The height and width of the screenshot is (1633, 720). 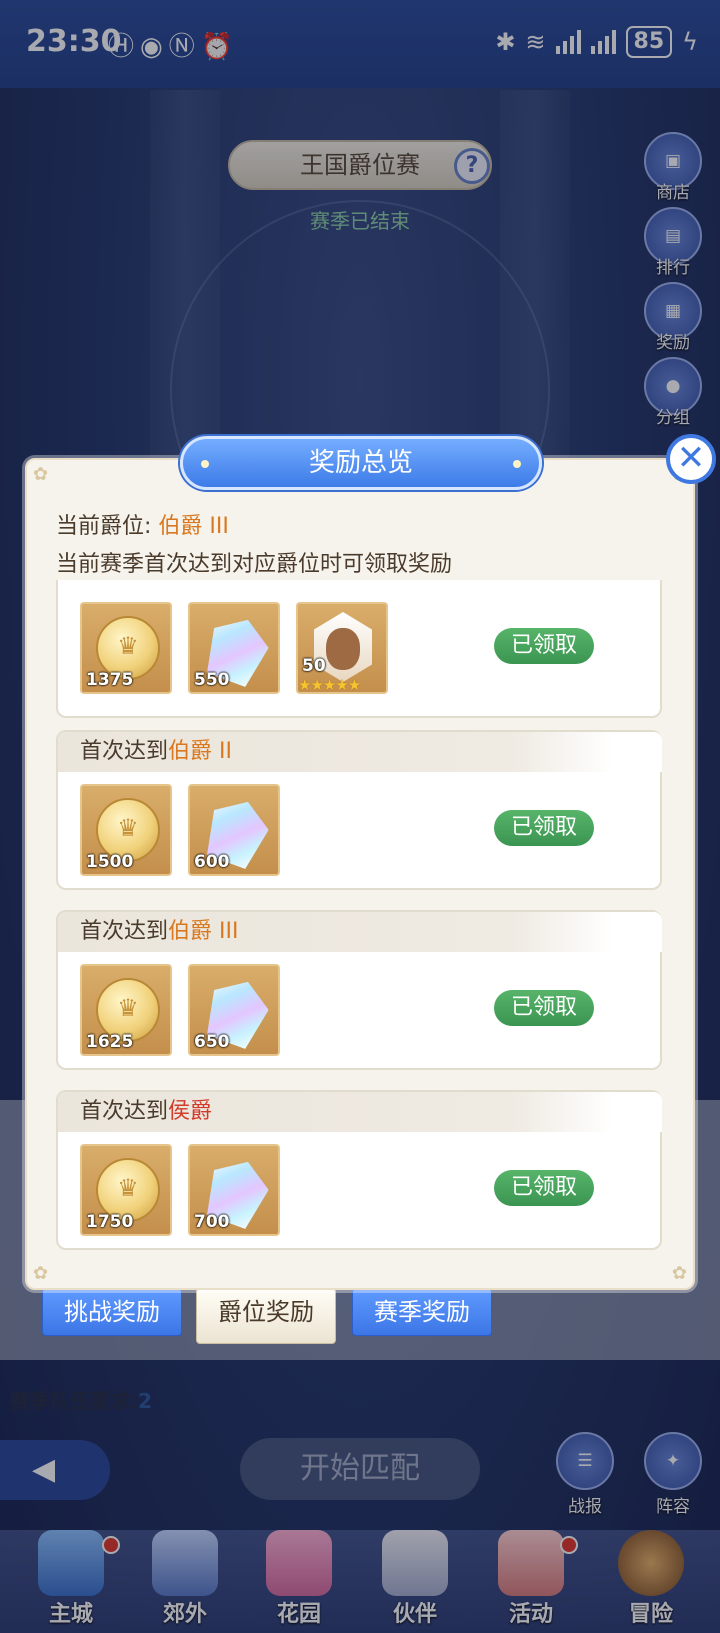 What do you see at coordinates (359, 990) in the screenshot?
I see `reward-card: 首次达到伯爵 III ♛ 1625 650 已领取` at bounding box center [359, 990].